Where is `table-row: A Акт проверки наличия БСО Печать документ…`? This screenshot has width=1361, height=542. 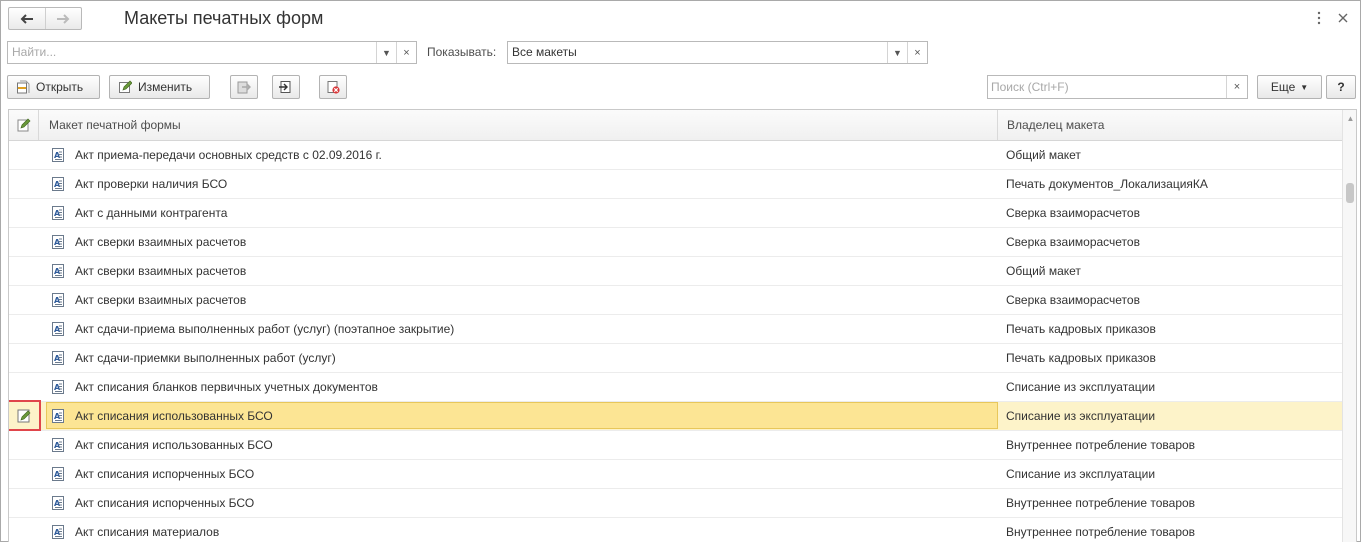 table-row: A Акт проверки наличия БСО Печать документ… is located at coordinates (675, 184).